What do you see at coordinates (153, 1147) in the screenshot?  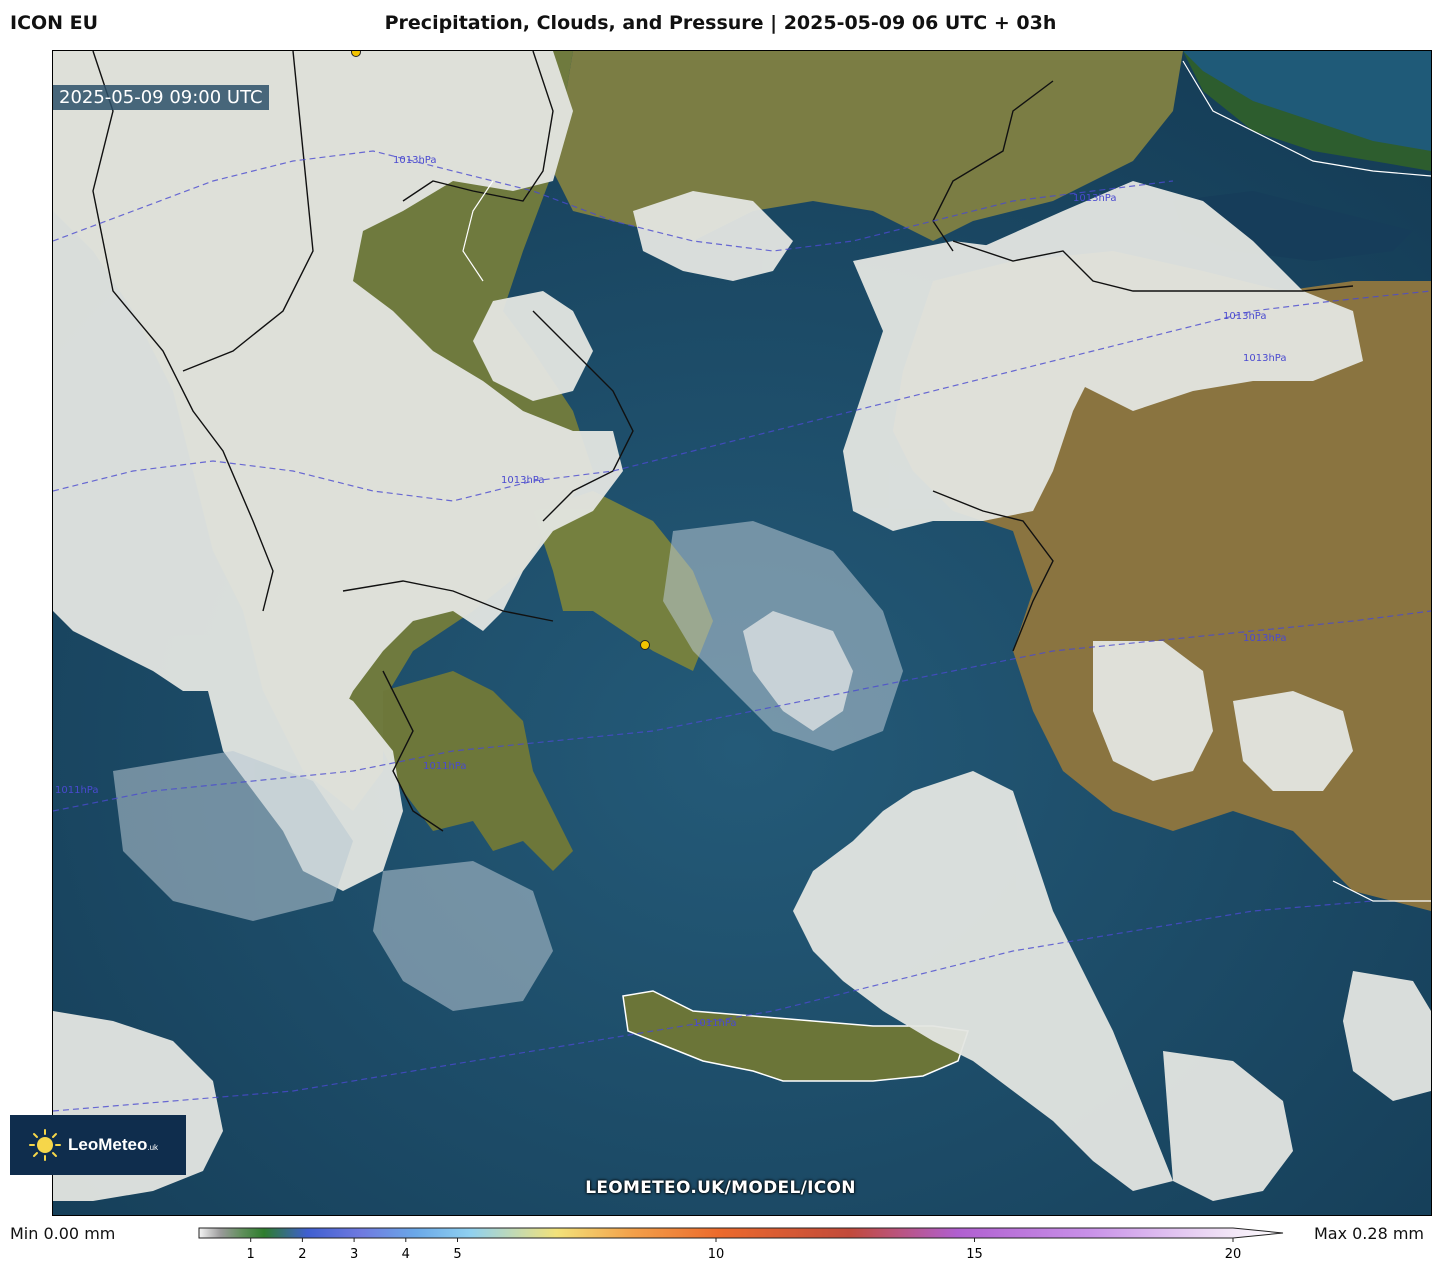 I see `logo-suffix: .uk` at bounding box center [153, 1147].